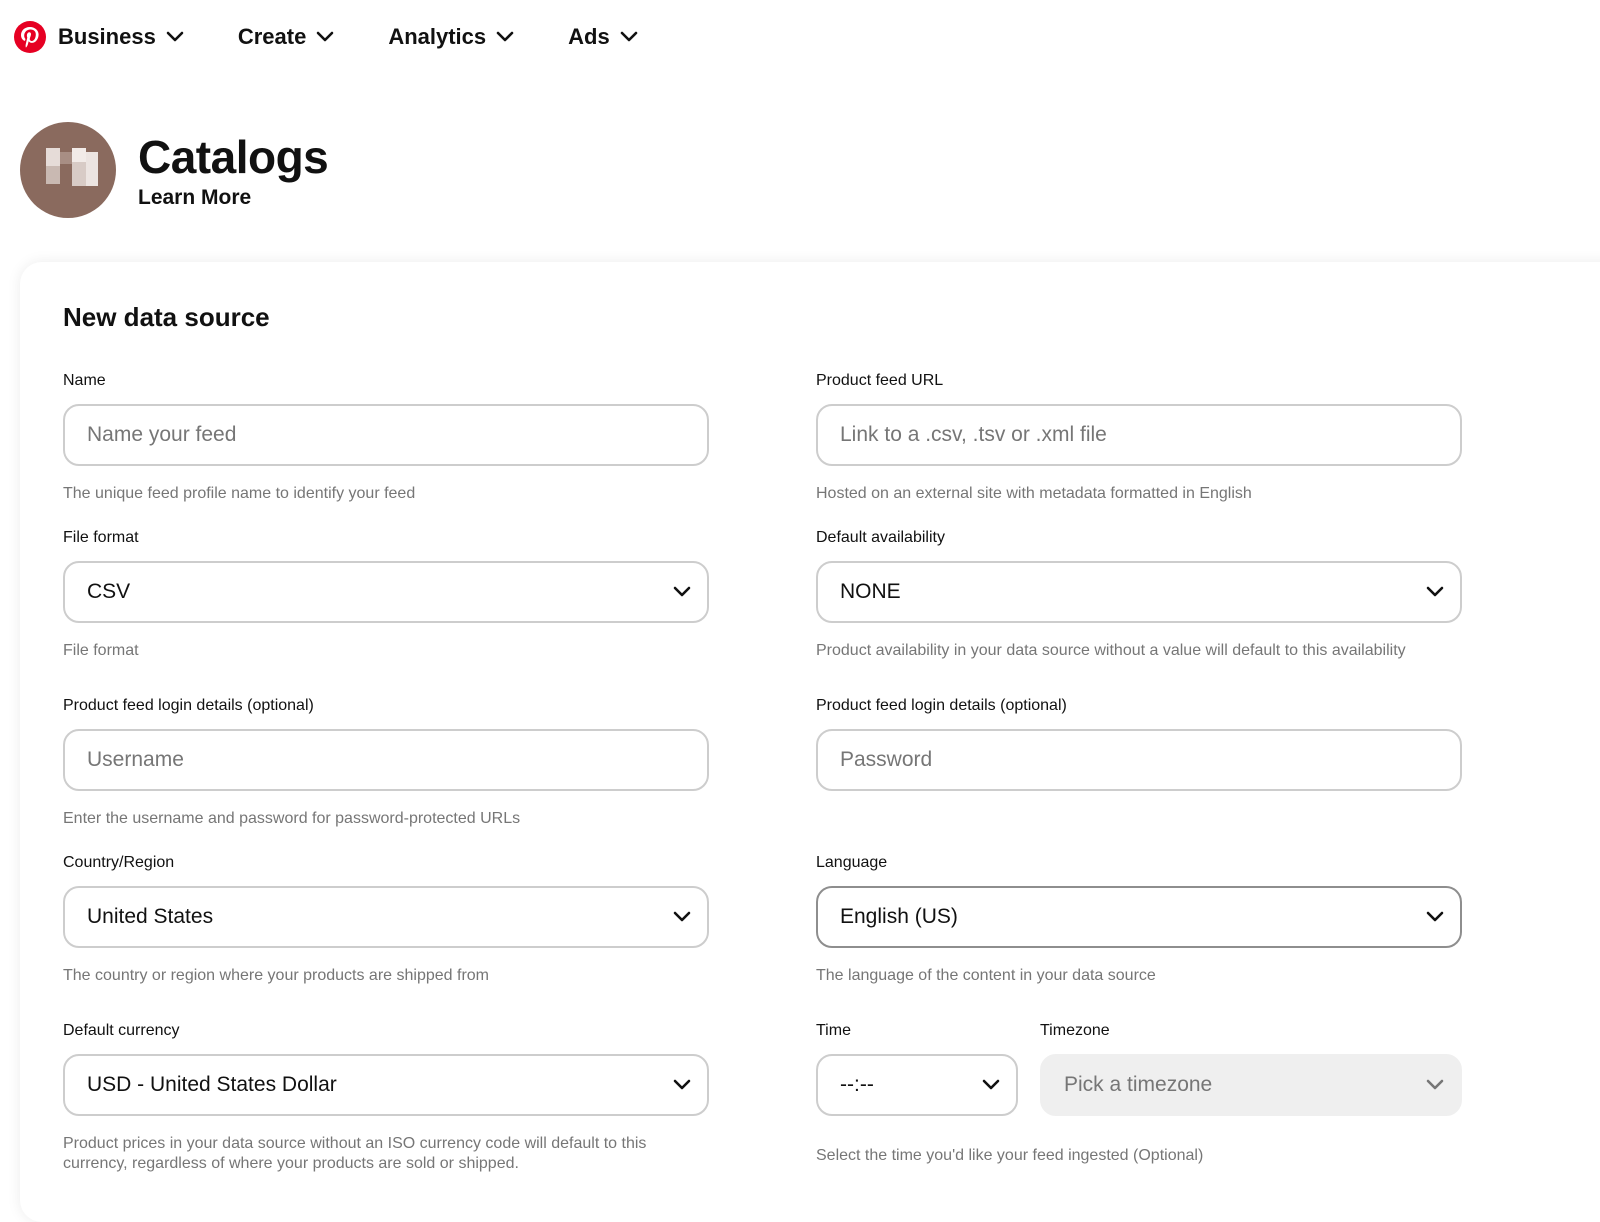 Image resolution: width=1600 pixels, height=1222 pixels. I want to click on login-password-label: Product feed login details (optional), so click(941, 705).